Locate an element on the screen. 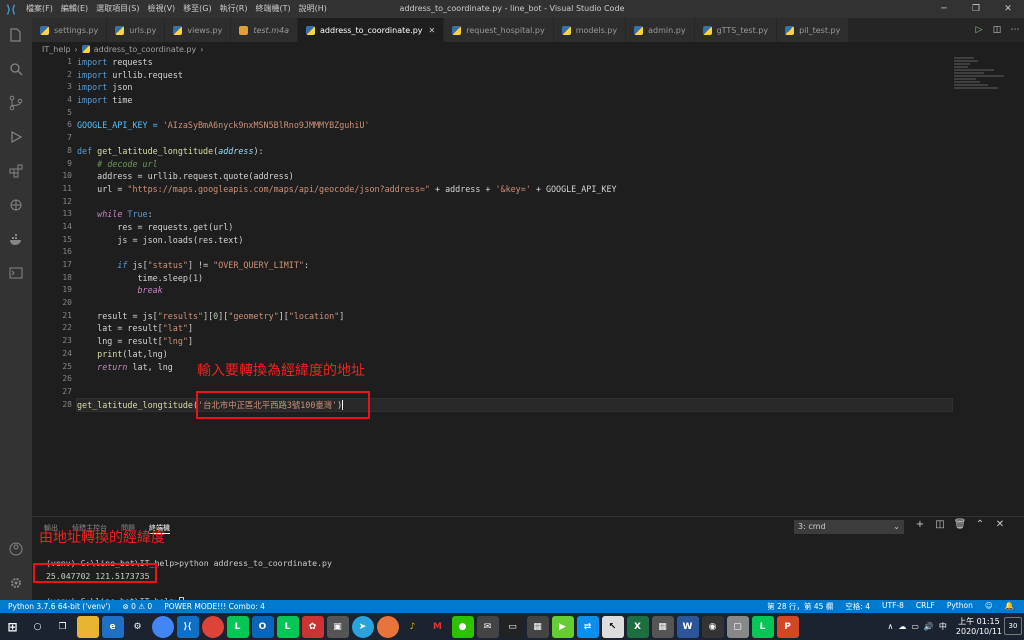  close-tab-icon: ✕ is located at coordinates (432, 30).